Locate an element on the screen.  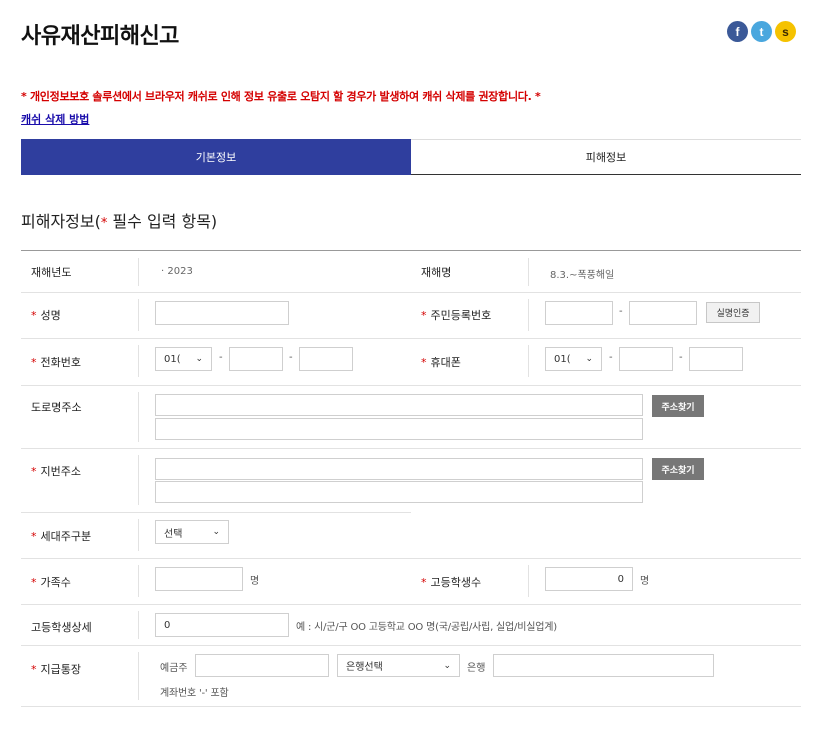
name-label-text: 성명 is located at coordinates (50, 315).